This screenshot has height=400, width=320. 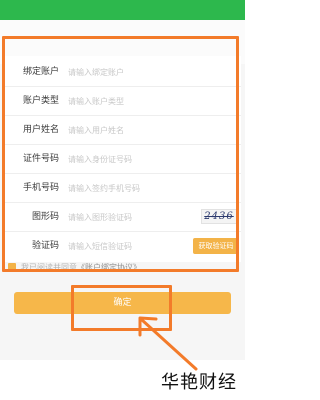 What do you see at coordinates (121, 308) in the screenshot?
I see `button-highlight-box` at bounding box center [121, 308].